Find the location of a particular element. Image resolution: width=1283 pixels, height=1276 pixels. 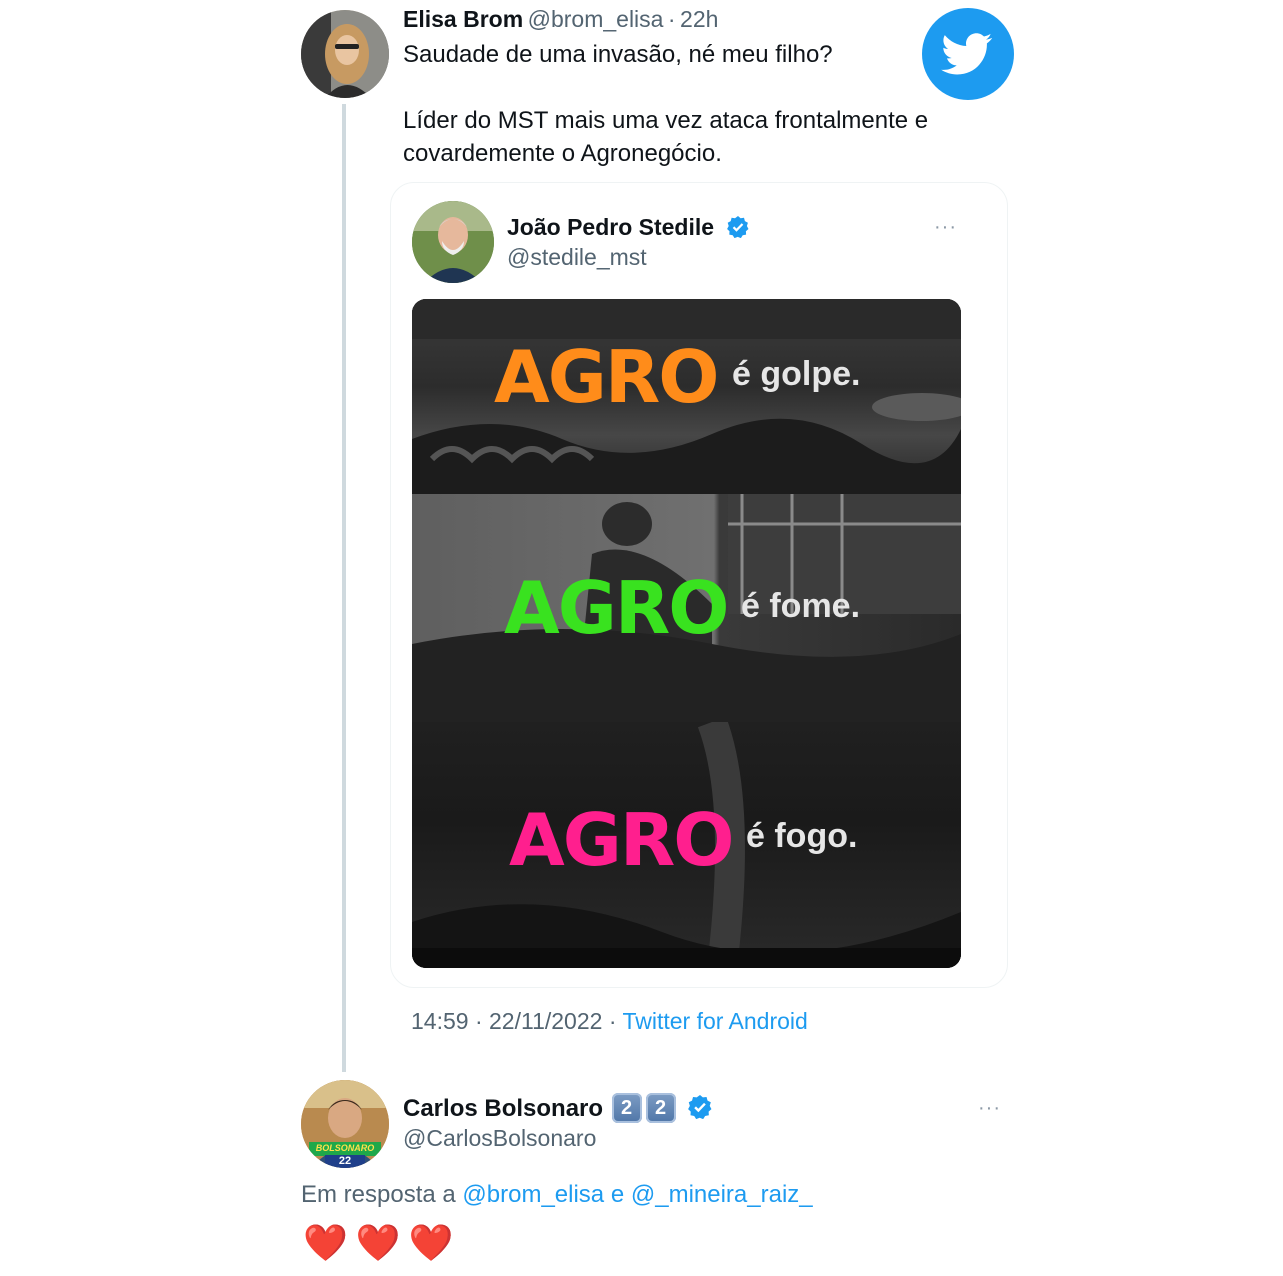

agro-phrase-1: é golpe. is located at coordinates (796, 374).